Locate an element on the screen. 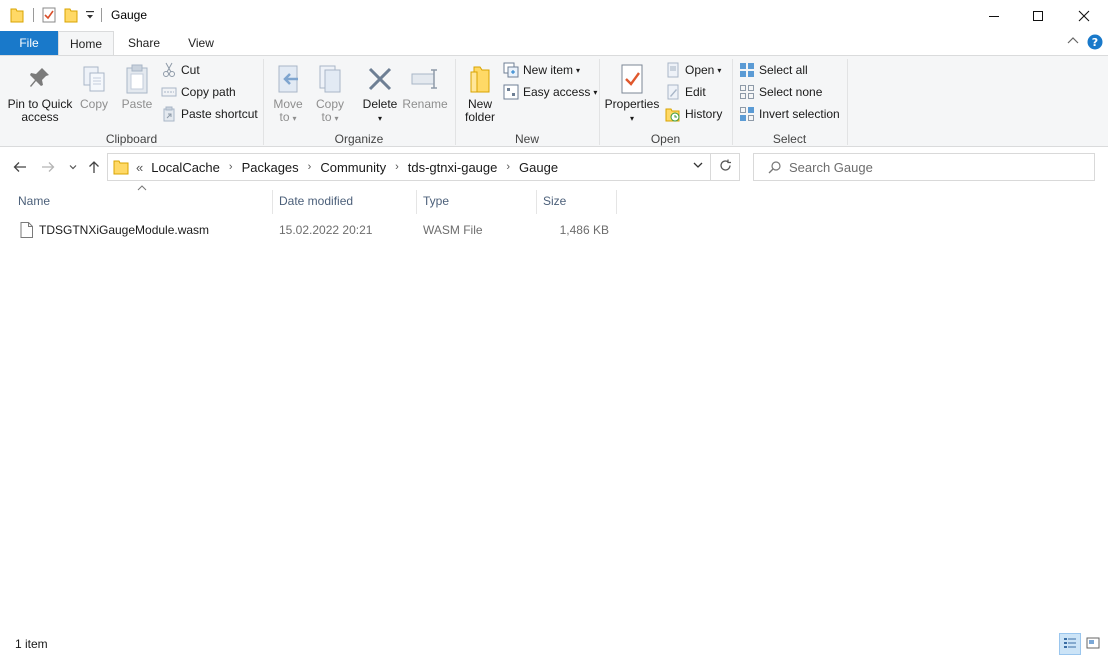 The image size is (1108, 657). rename-icon is located at coordinates (425, 79).